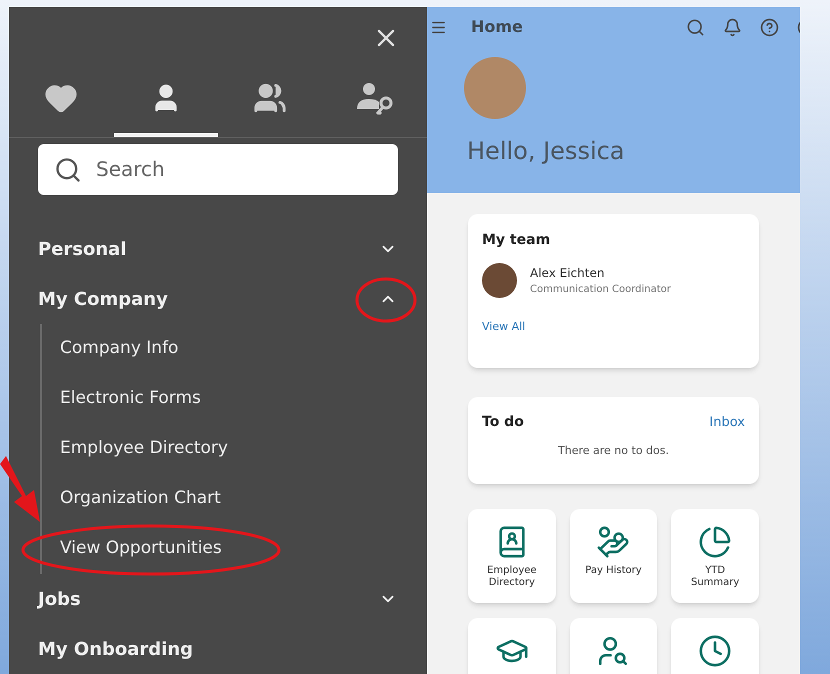 This screenshot has height=674, width=830. Describe the element at coordinates (140, 499) in the screenshot. I see `nav-item: Organization Chart` at that location.